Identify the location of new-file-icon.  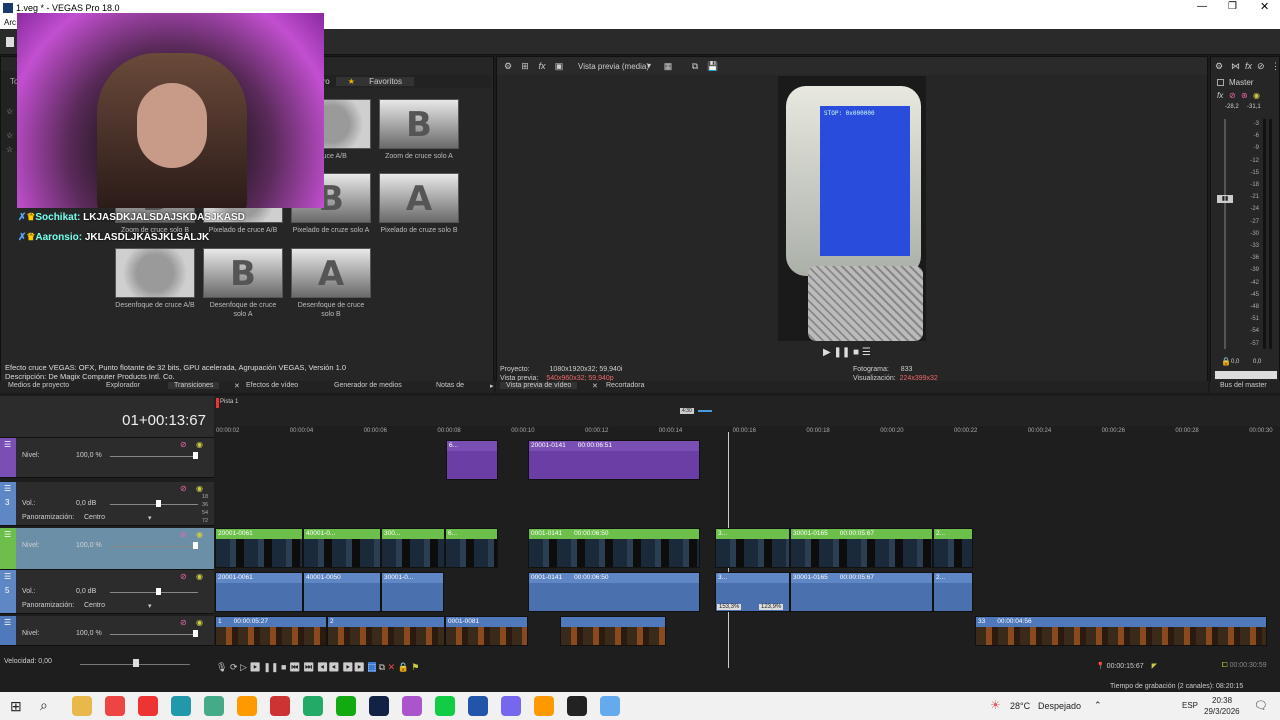
(10, 42).